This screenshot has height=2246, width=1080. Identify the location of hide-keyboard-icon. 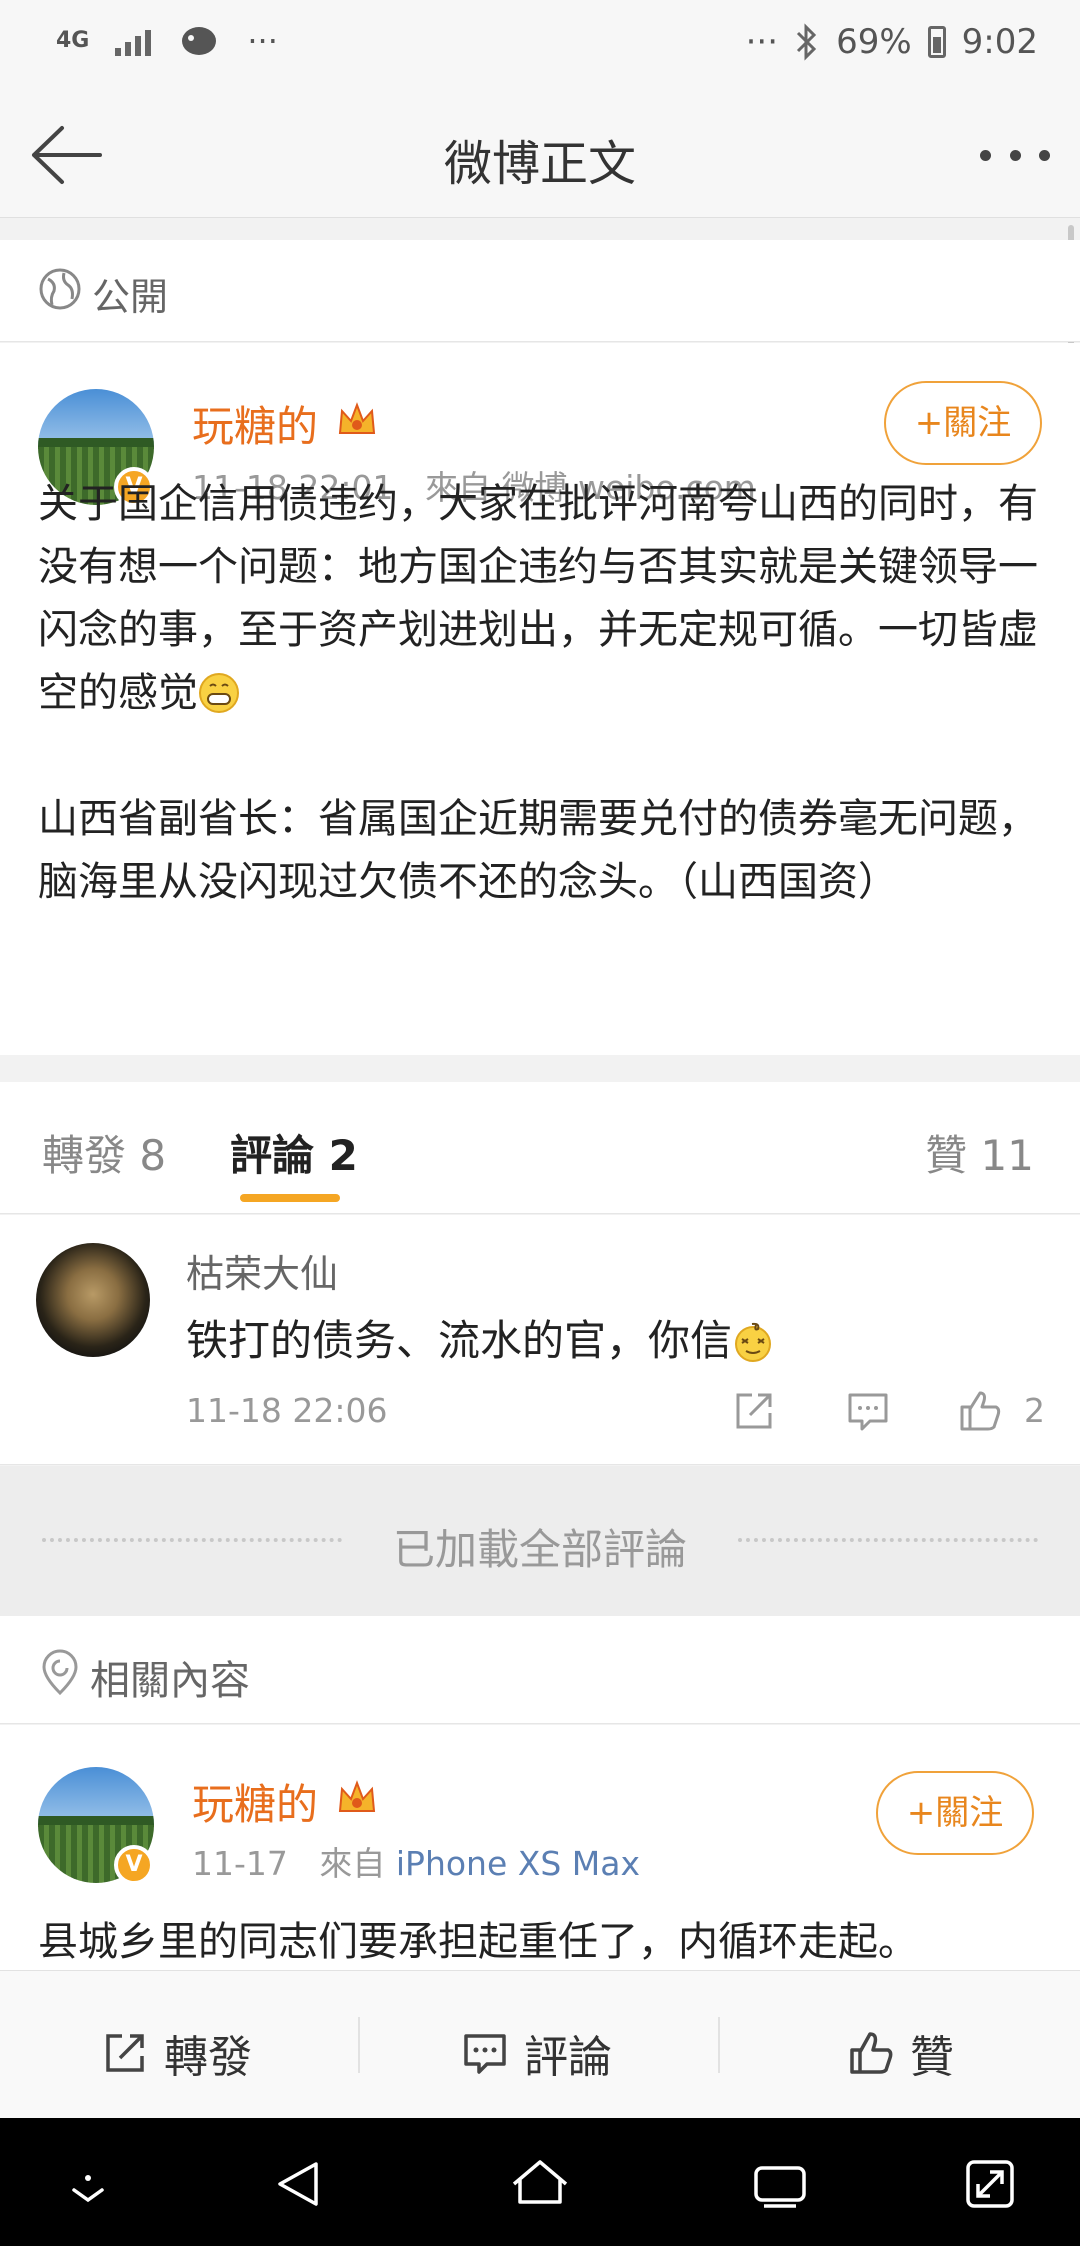
(88, 2184).